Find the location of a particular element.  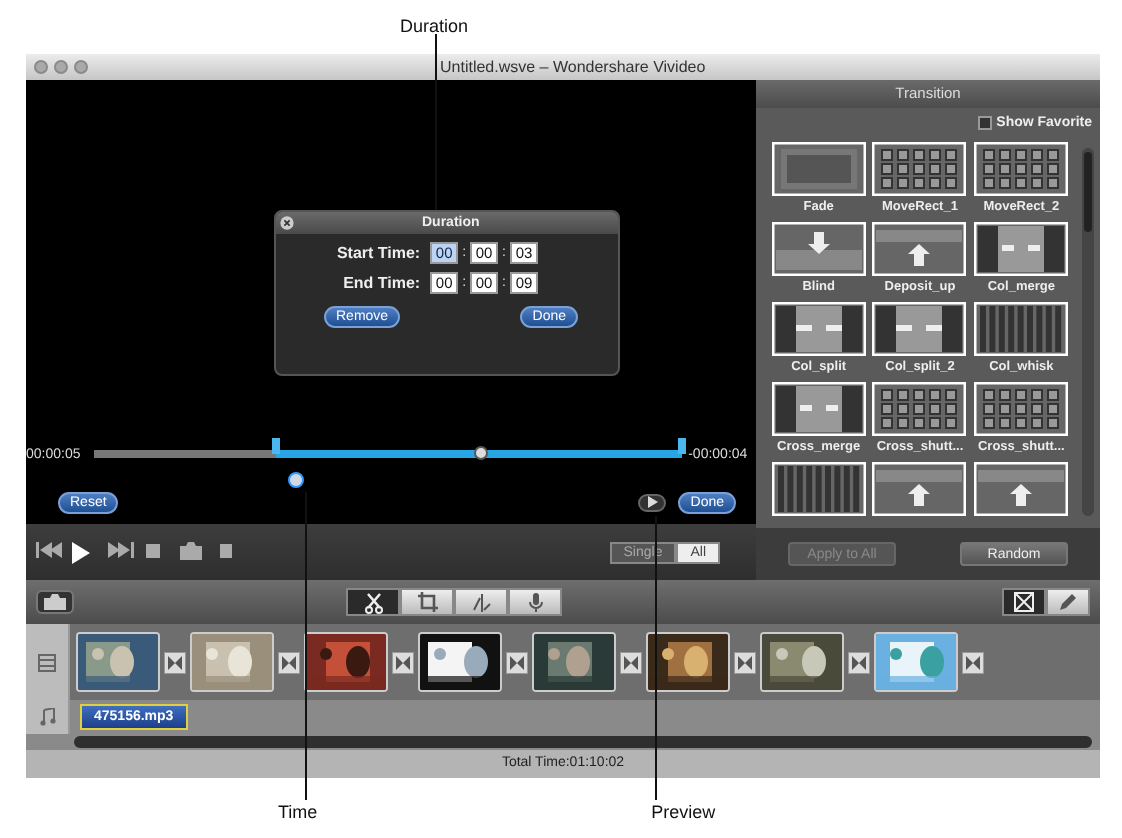

pencil-icon is located at coordinates (1068, 602).